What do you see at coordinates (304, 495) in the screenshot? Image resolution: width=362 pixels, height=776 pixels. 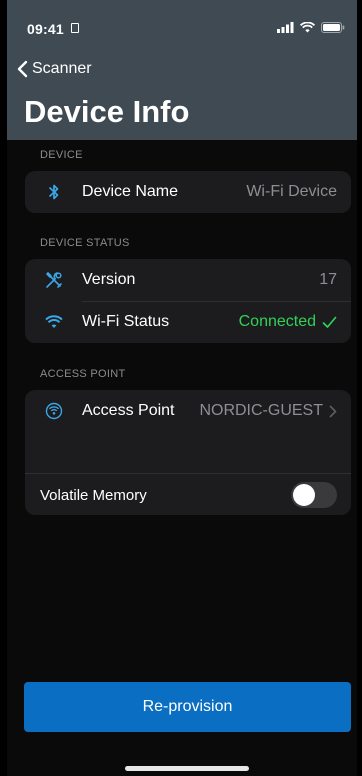 I see `toggle-knob` at bounding box center [304, 495].